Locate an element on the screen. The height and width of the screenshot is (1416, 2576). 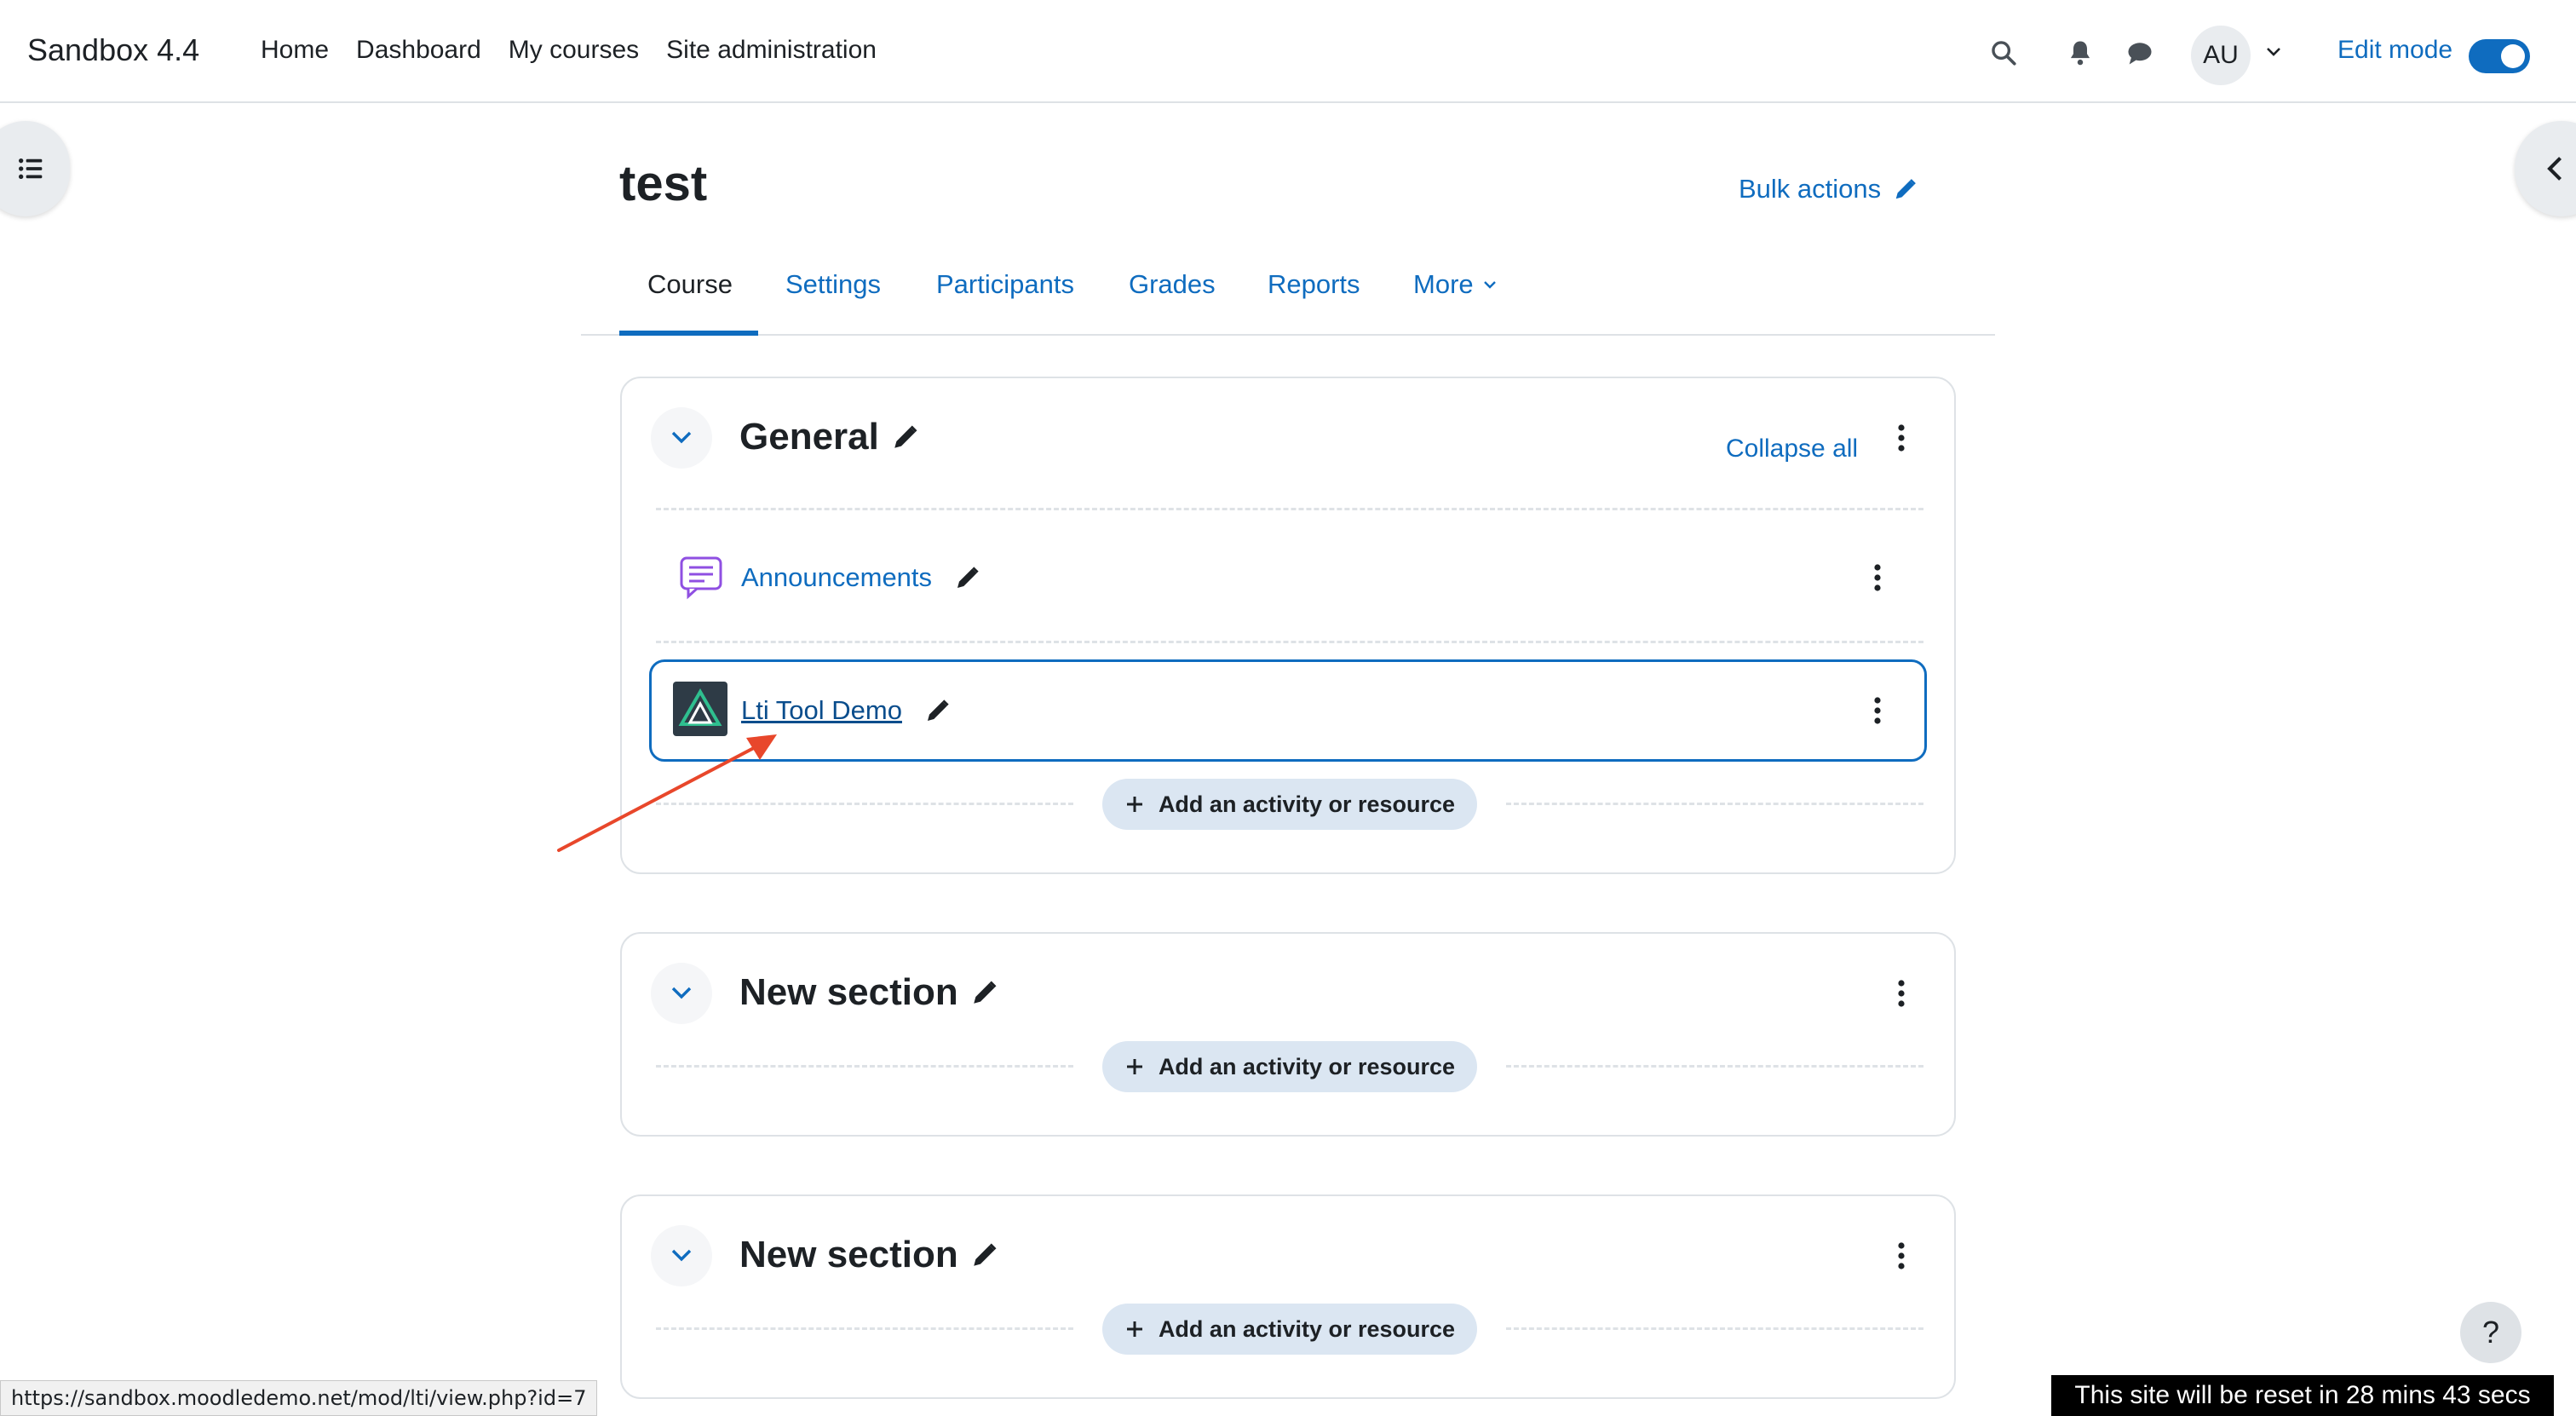
page-title: test is located at coordinates (663, 183).